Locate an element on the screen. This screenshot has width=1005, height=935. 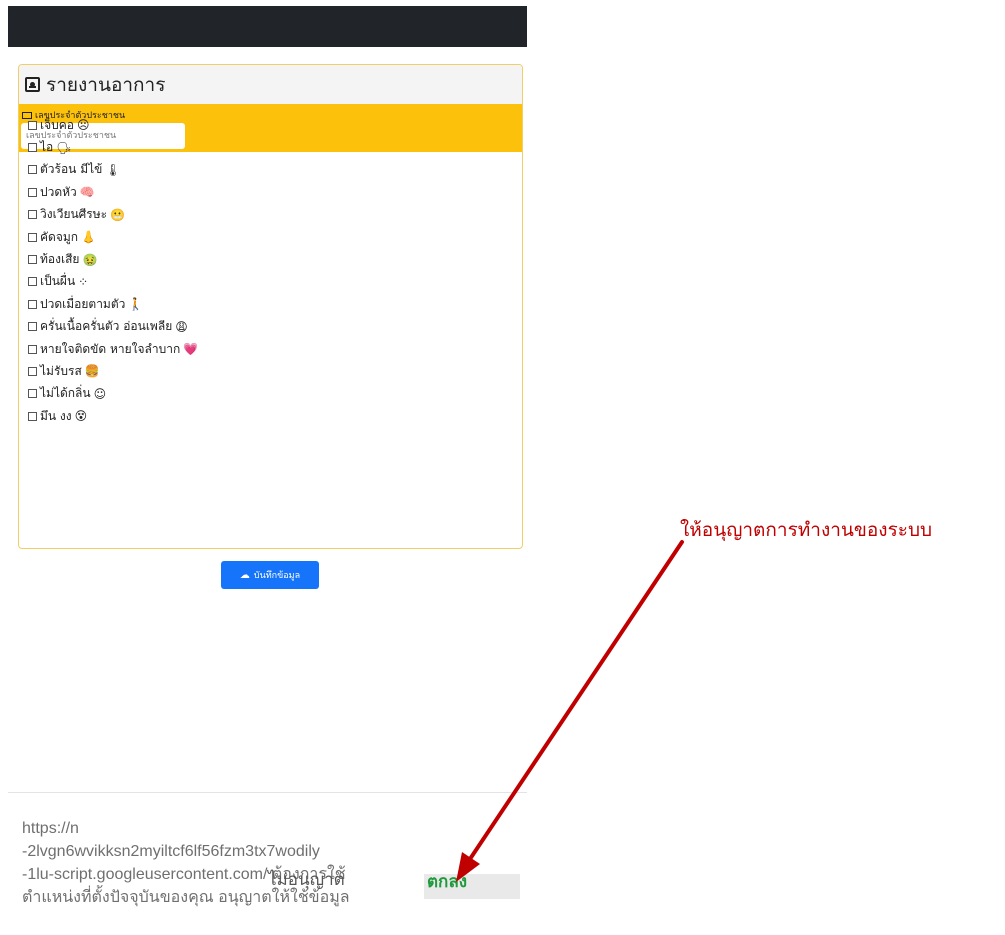
symptom-icon: 😬 is located at coordinates (118, 214).